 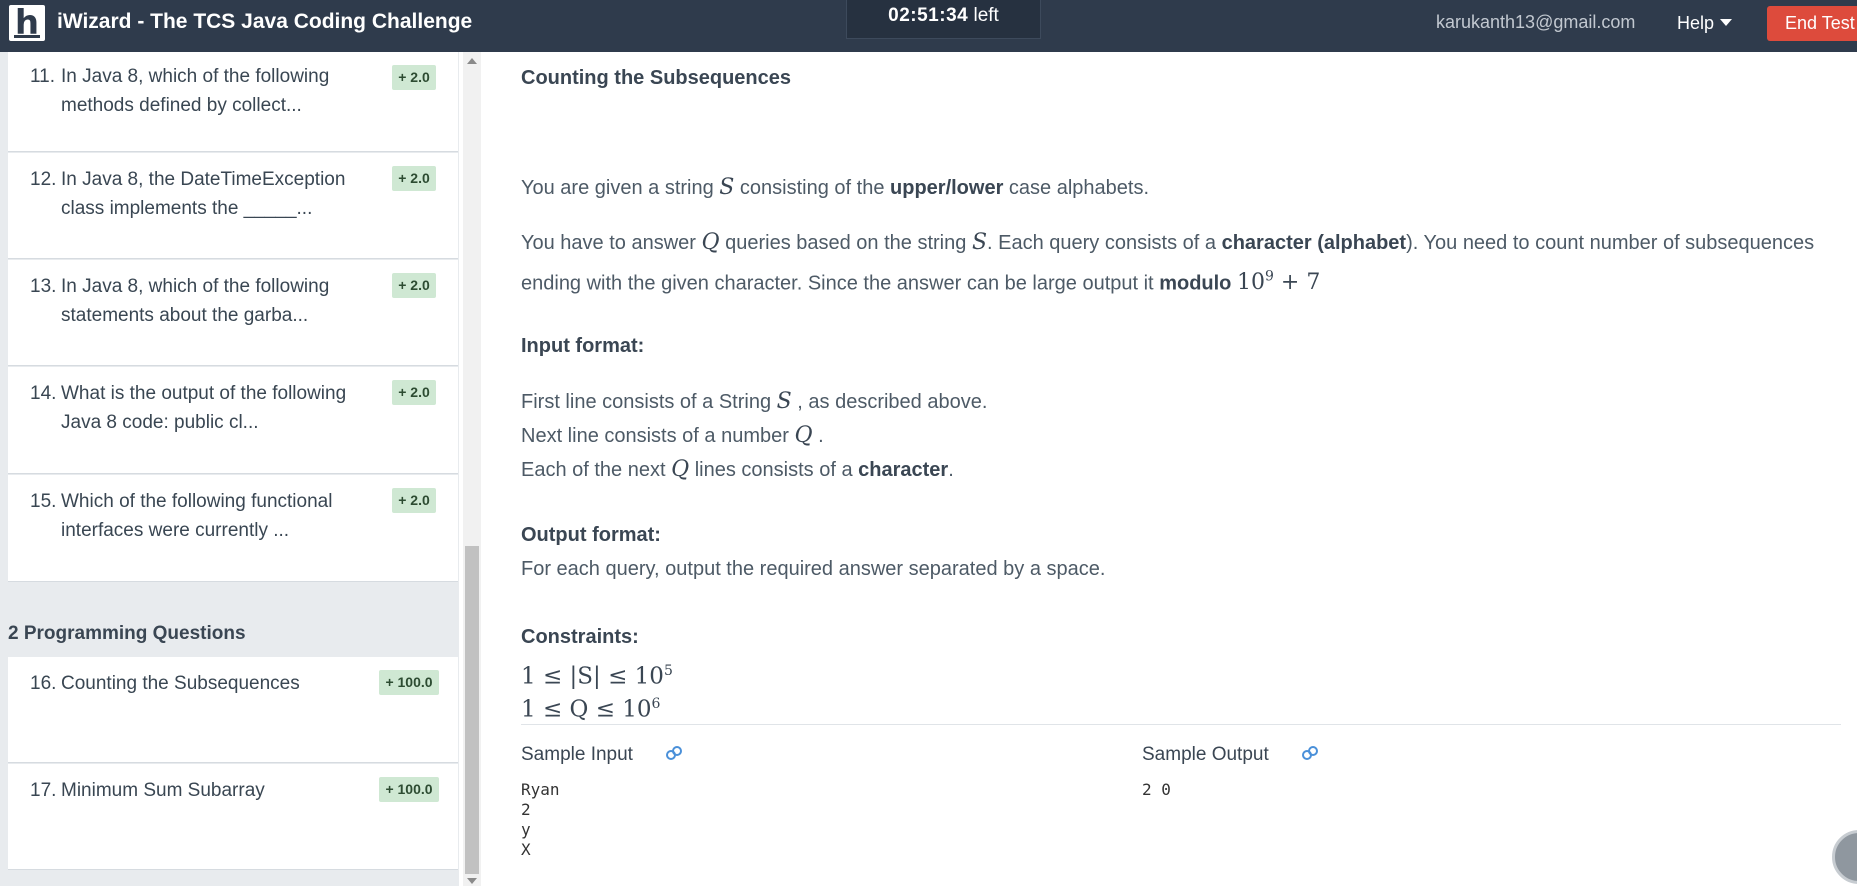 I want to click on programming-section-title: 2 Programming Questions, so click(x=127, y=633).